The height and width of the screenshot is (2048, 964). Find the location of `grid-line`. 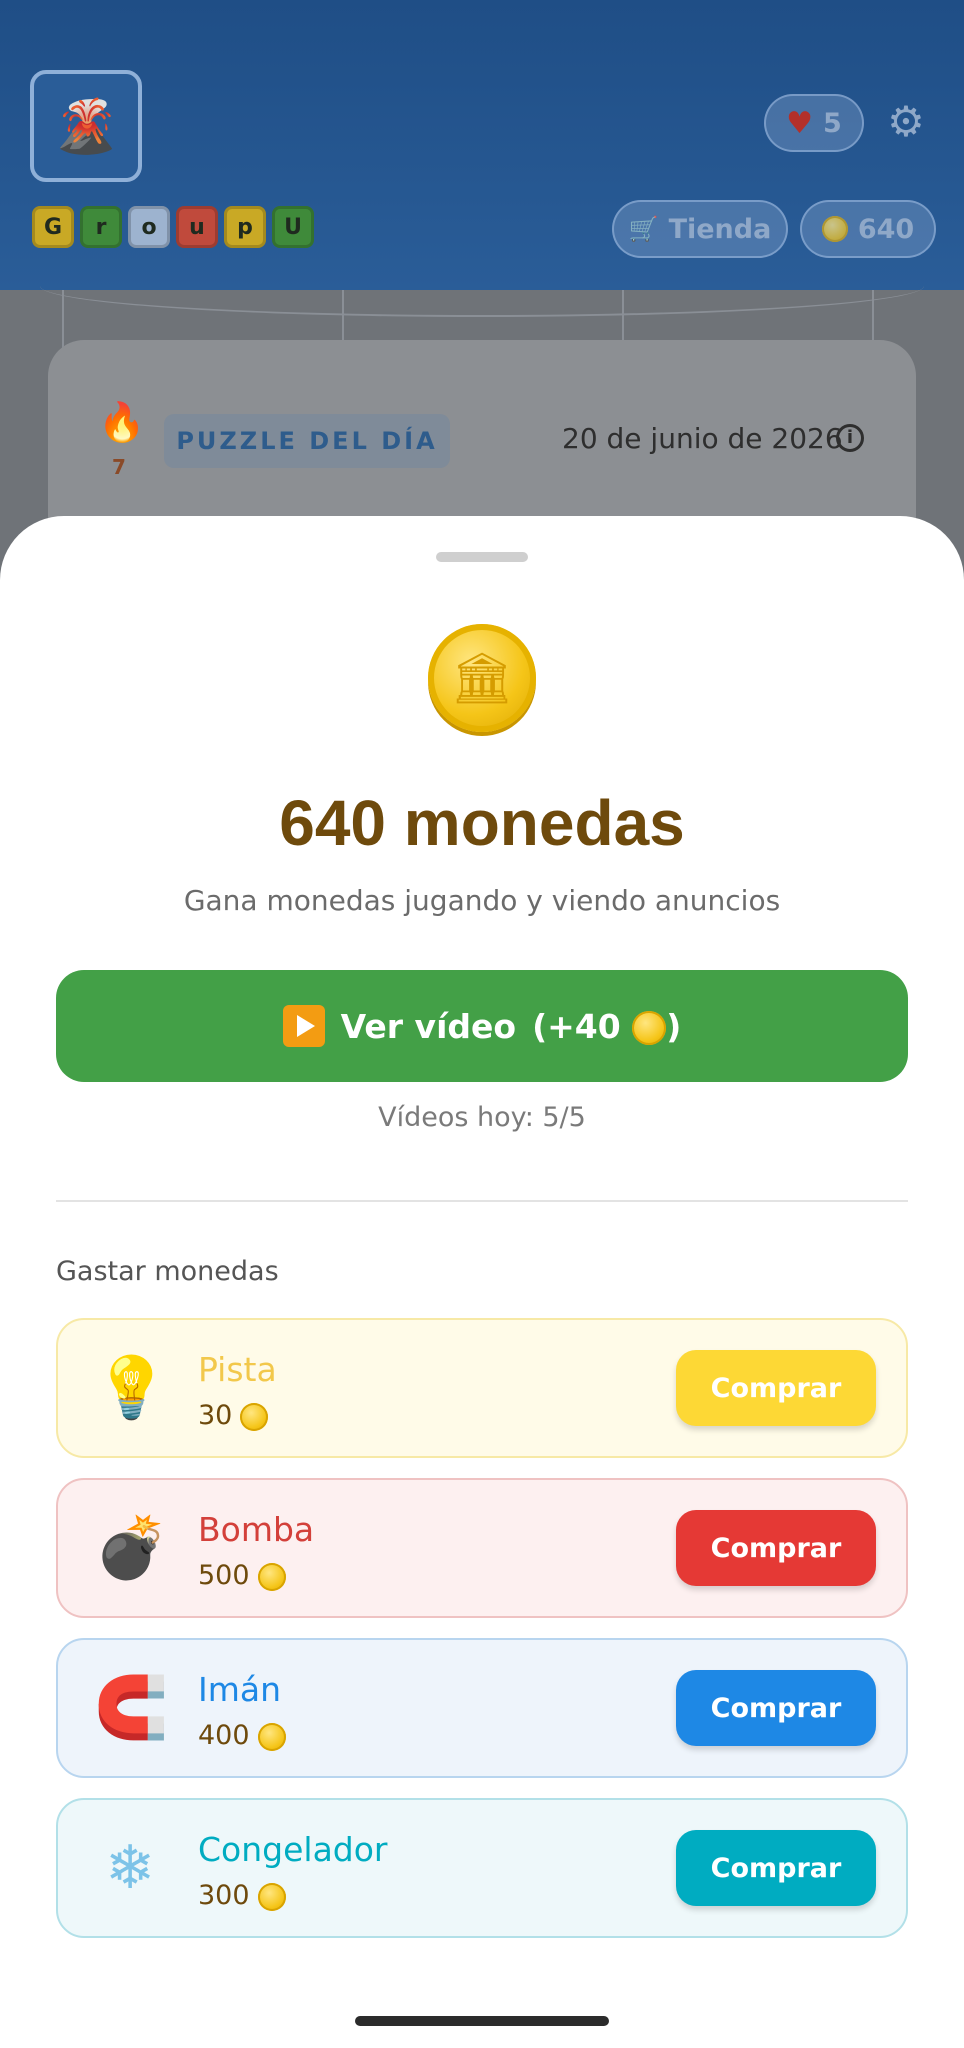

grid-line is located at coordinates (63, 320).